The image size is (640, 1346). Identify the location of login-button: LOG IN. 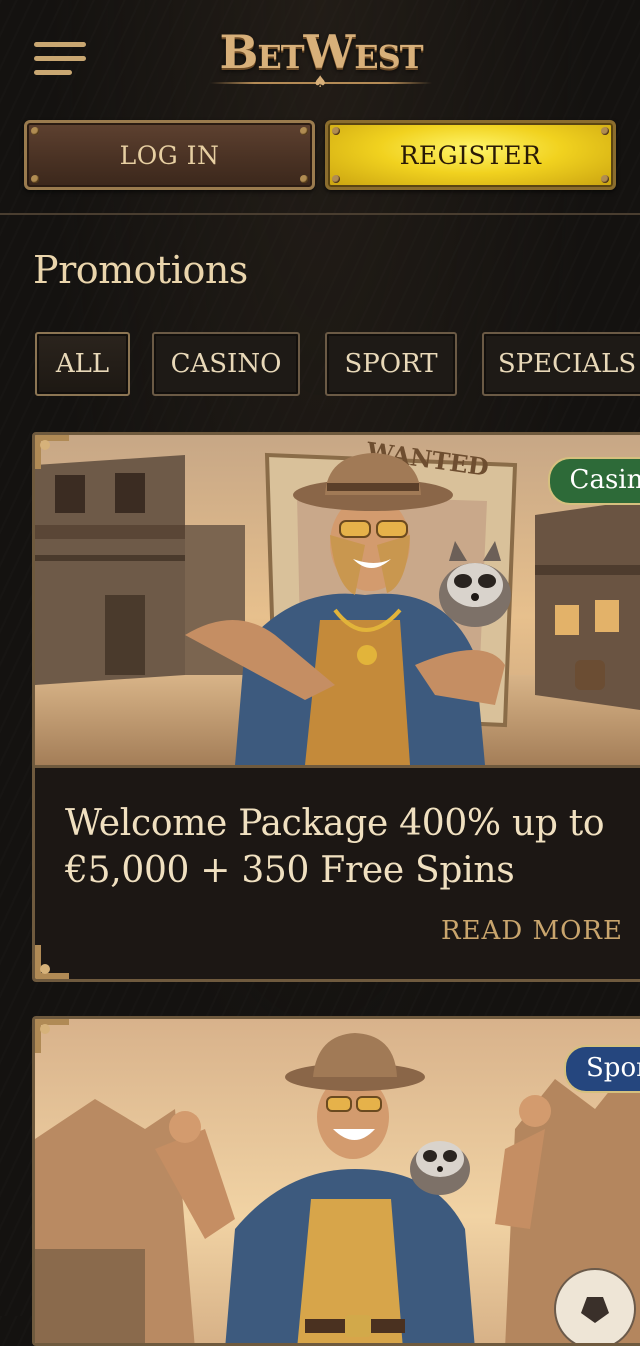
(169, 155).